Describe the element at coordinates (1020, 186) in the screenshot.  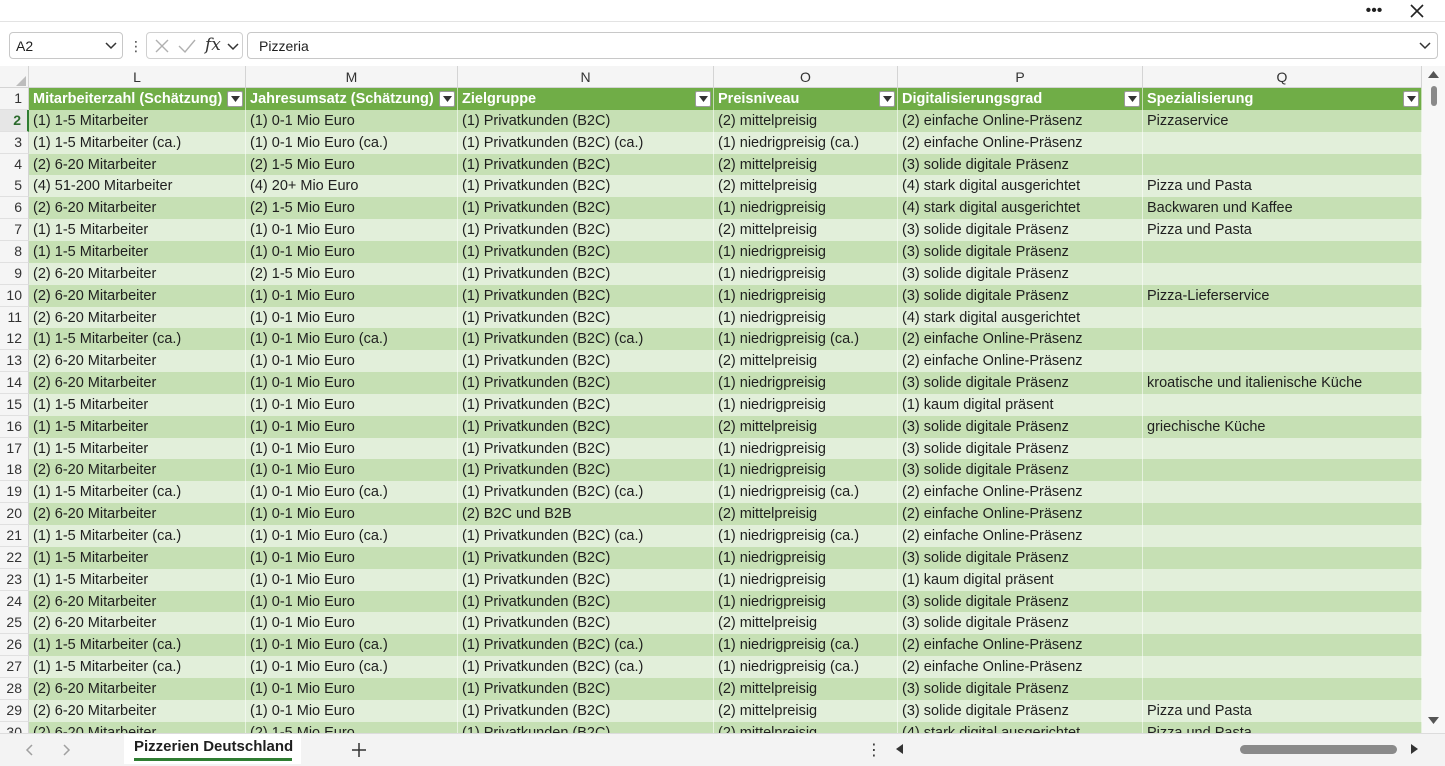
I see `table-cell-p: (4) stark digital ausgerichtet` at that location.